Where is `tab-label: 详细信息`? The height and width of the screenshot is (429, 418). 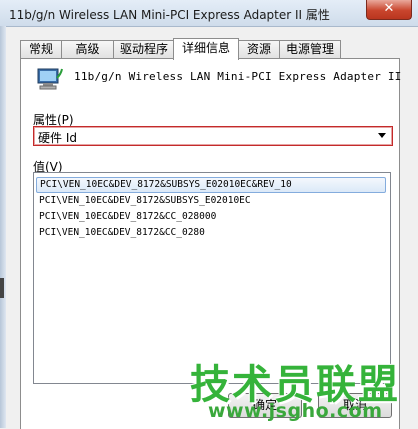 tab-label: 详细信息 is located at coordinates (205, 48).